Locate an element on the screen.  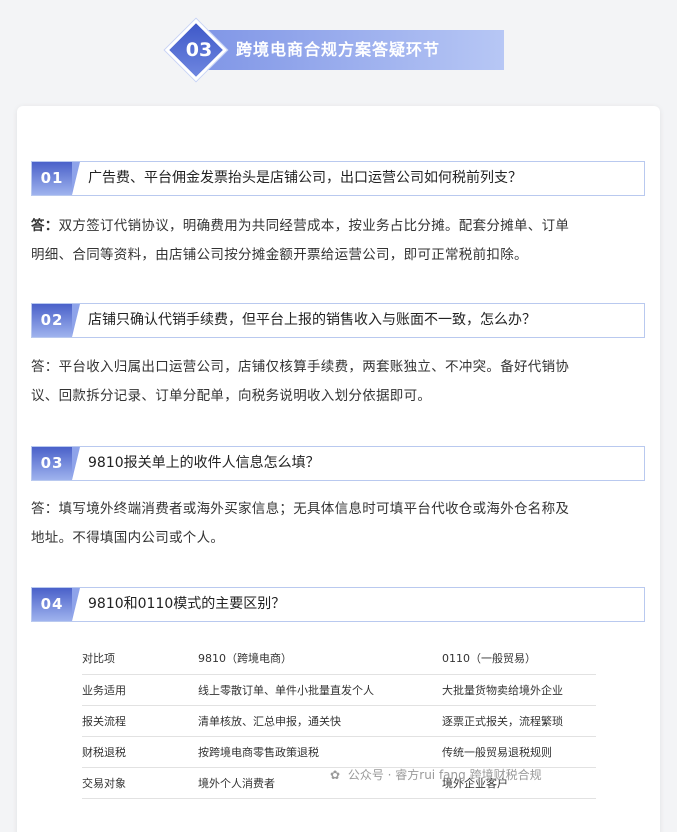
answer-text: 双方签订代销协议，明确费用为共同经营成本，按业务占比分摊。配套分摊单、订单 is located at coordinates (314, 226).